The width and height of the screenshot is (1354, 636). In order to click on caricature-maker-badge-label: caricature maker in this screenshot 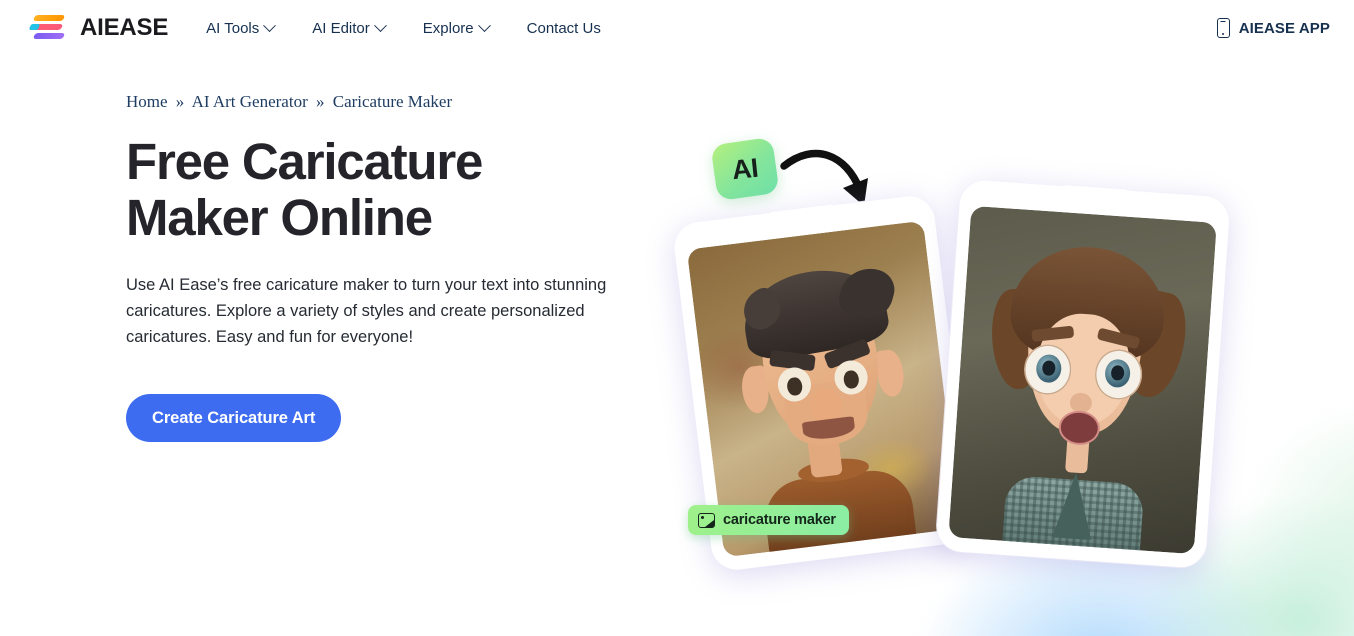, I will do `click(779, 520)`.